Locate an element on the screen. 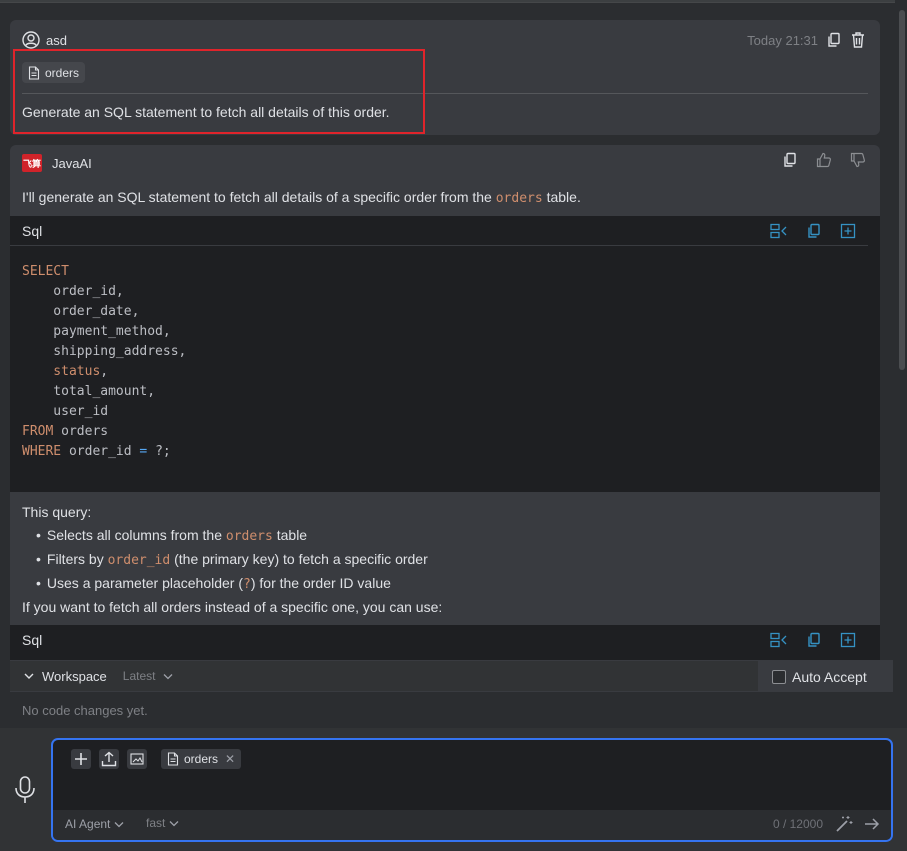 This screenshot has width=907, height=851. code-line: order_date, is located at coordinates (81, 311).